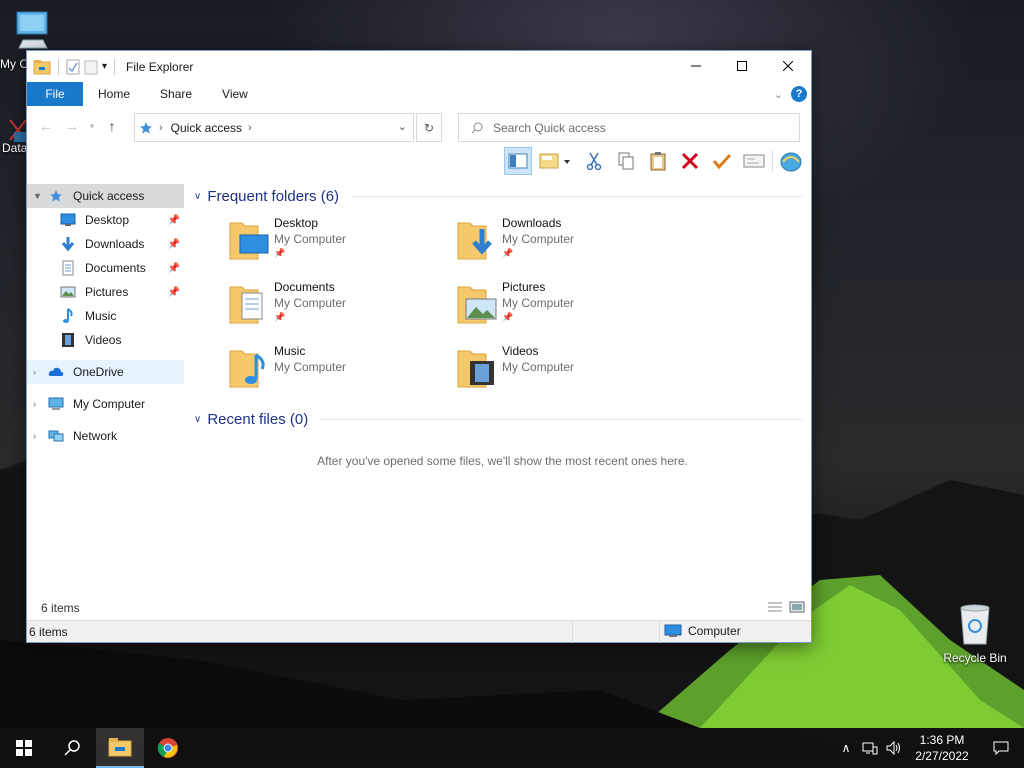  What do you see at coordinates (788, 66) in the screenshot?
I see `close-button` at bounding box center [788, 66].